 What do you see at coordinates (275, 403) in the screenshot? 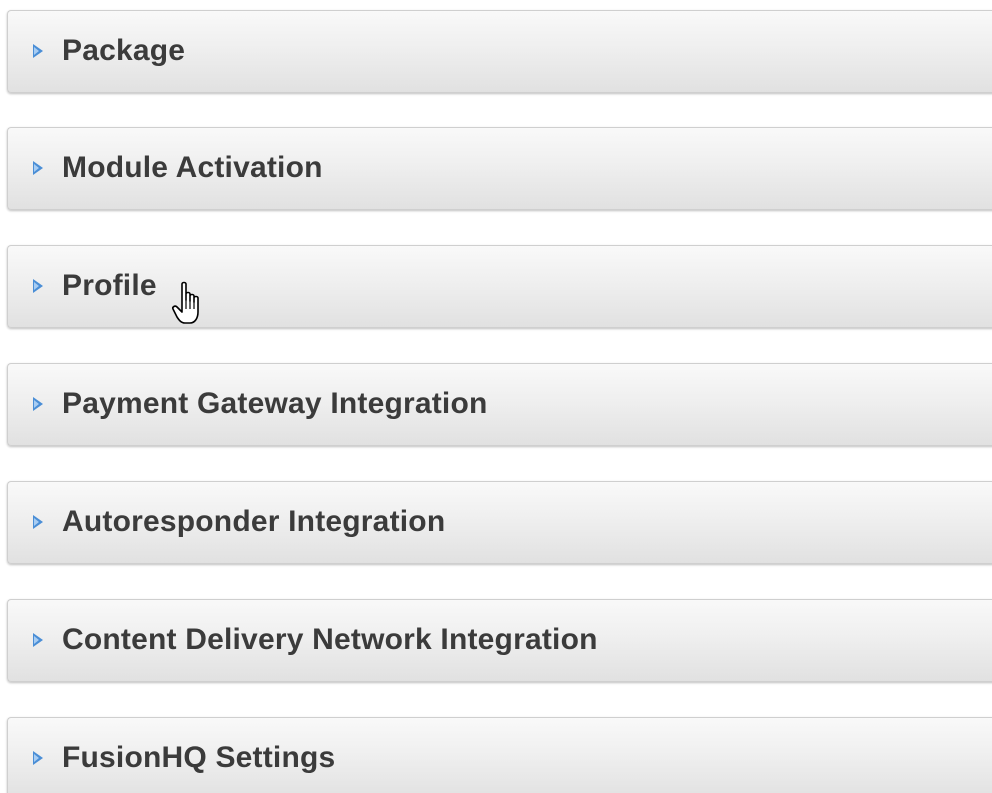
I see `section-label: Payment Gateway Integration` at bounding box center [275, 403].